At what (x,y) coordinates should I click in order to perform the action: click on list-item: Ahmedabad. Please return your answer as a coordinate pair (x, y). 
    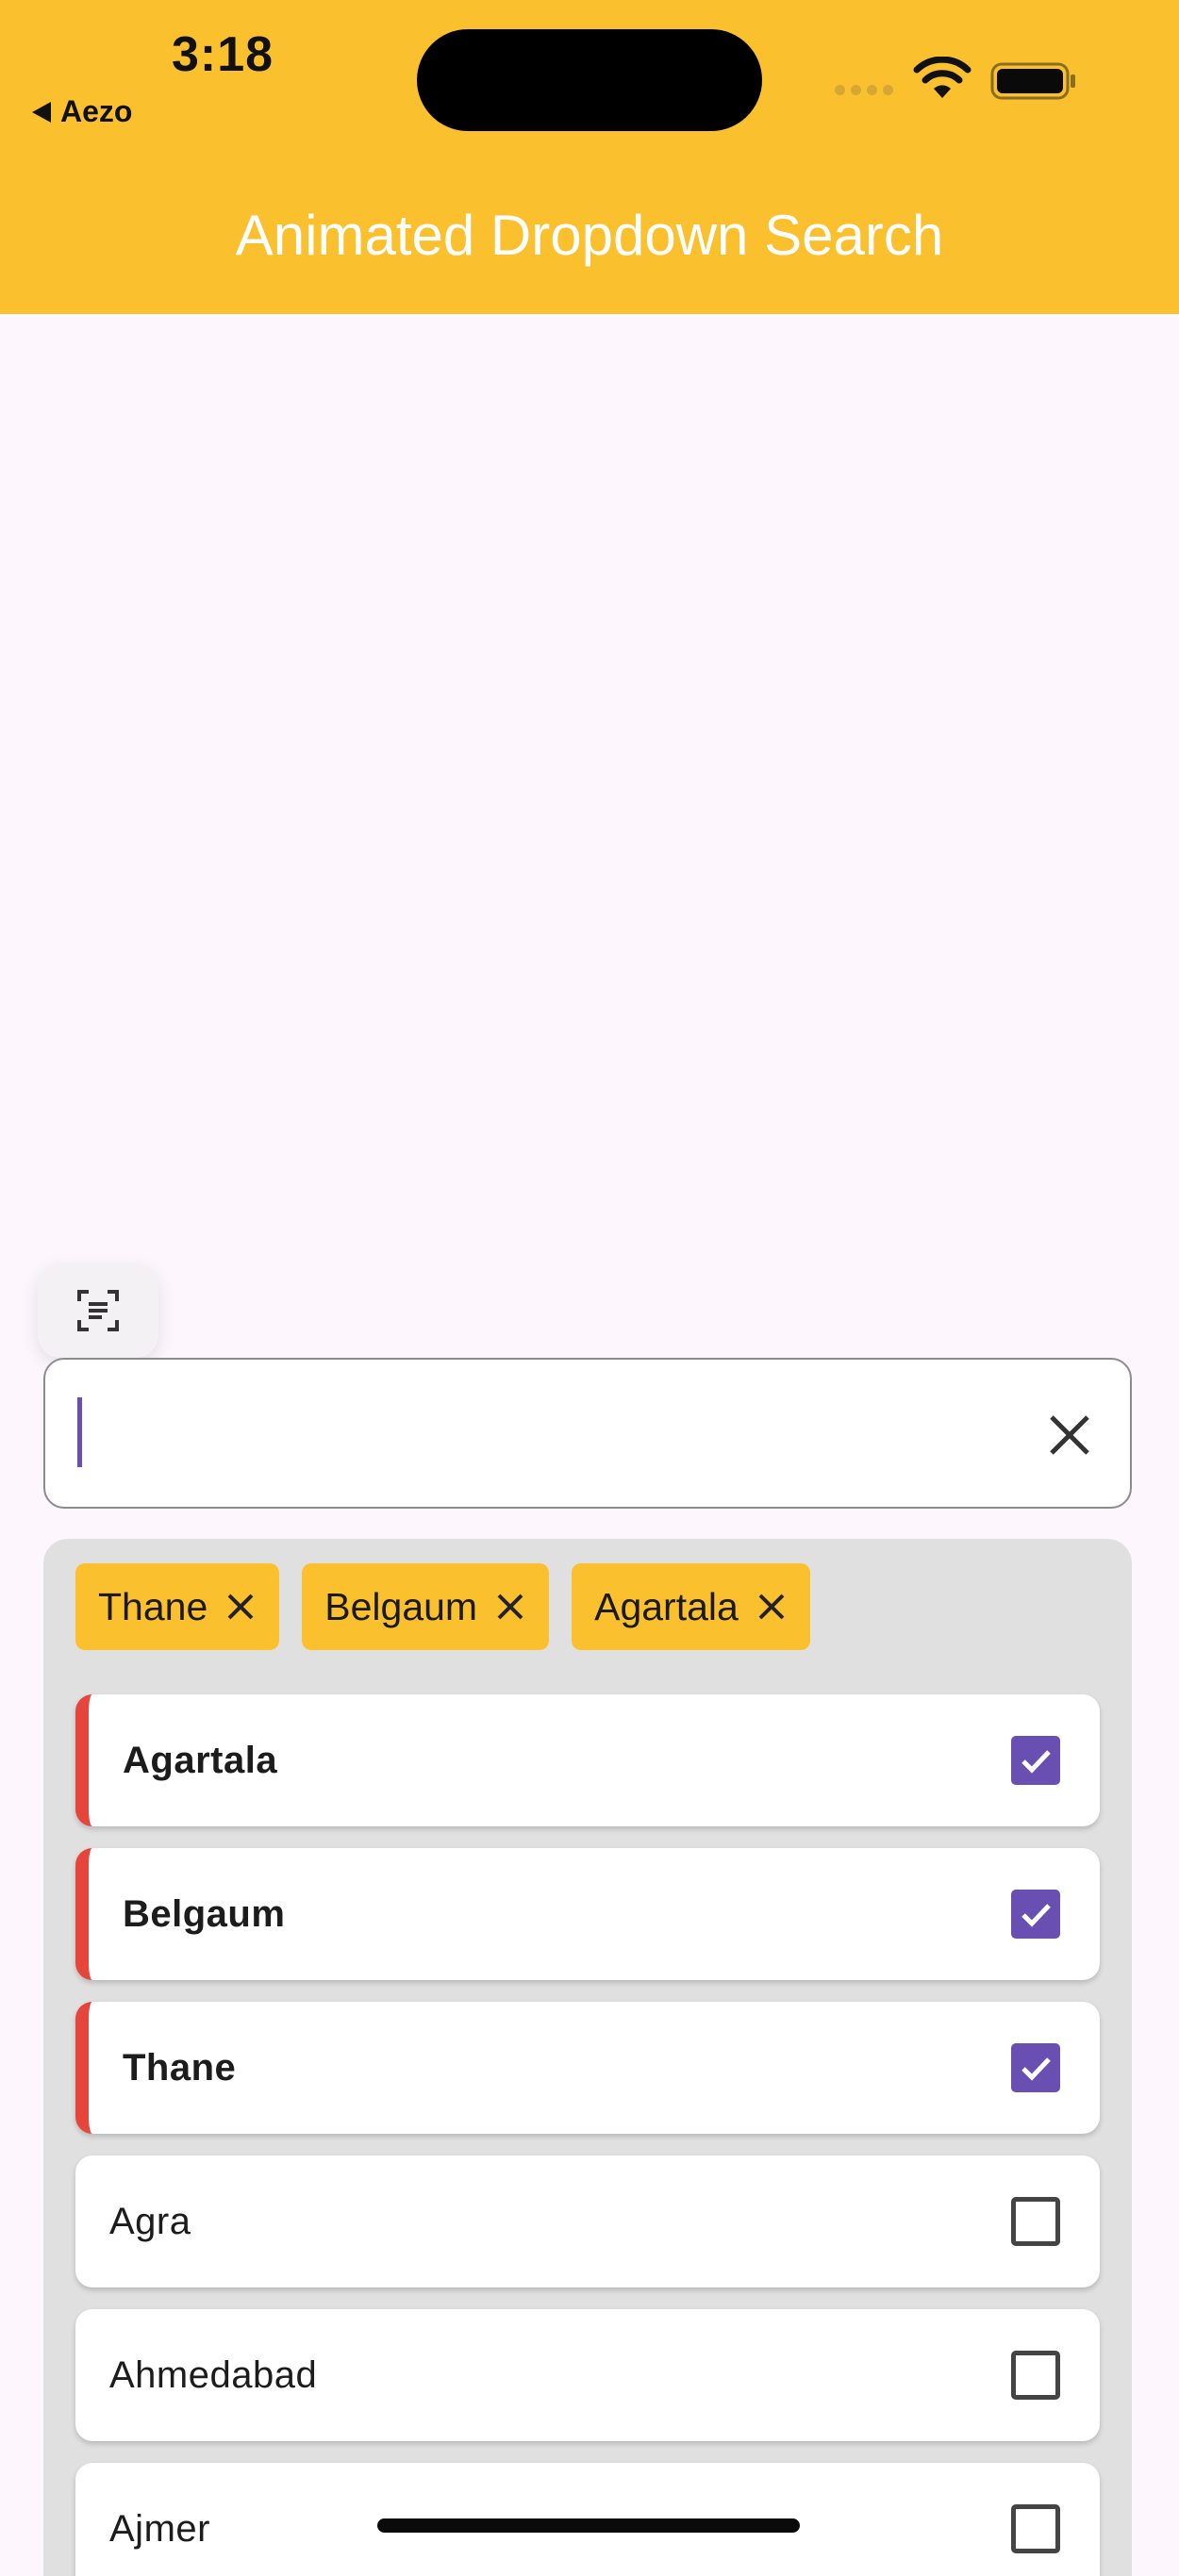
    Looking at the image, I should click on (587, 2375).